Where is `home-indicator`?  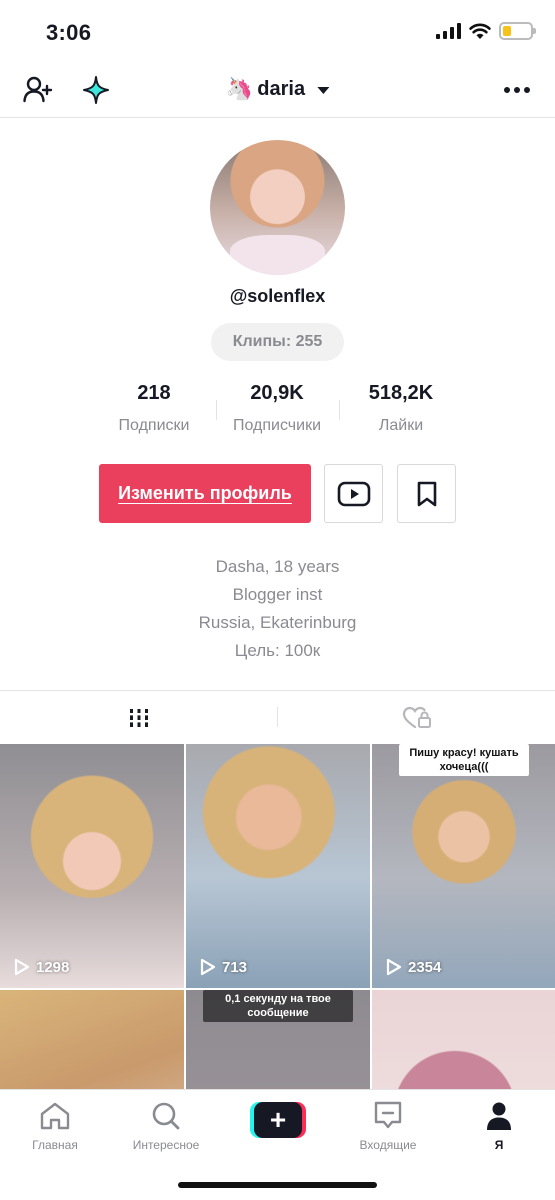
home-indicator is located at coordinates (277, 1185).